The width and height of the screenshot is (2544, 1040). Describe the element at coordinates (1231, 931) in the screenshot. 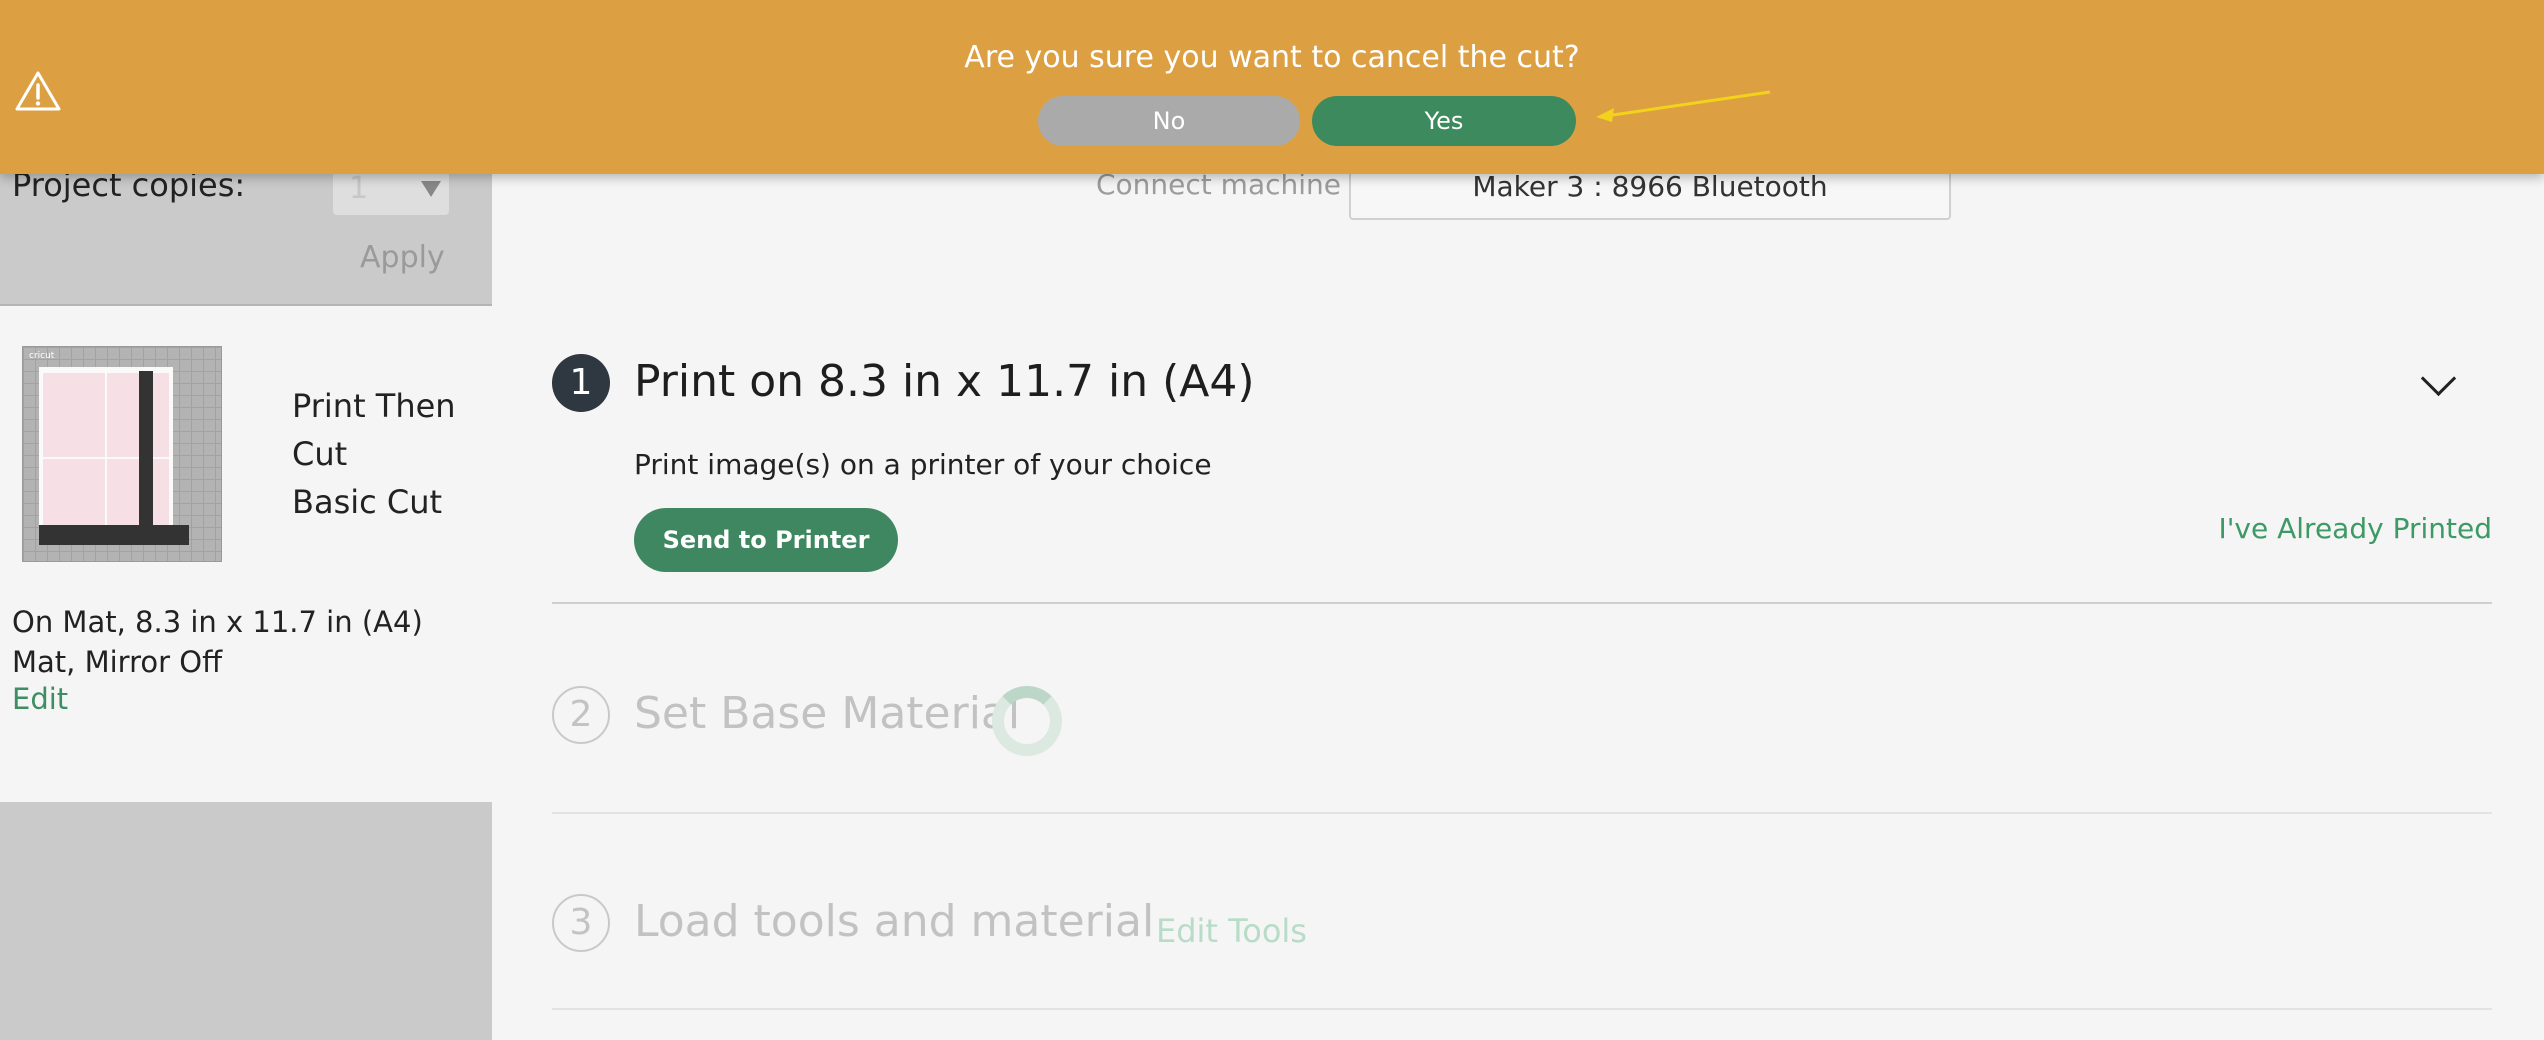

I see `edit-tools-link: Edit Tools` at that location.